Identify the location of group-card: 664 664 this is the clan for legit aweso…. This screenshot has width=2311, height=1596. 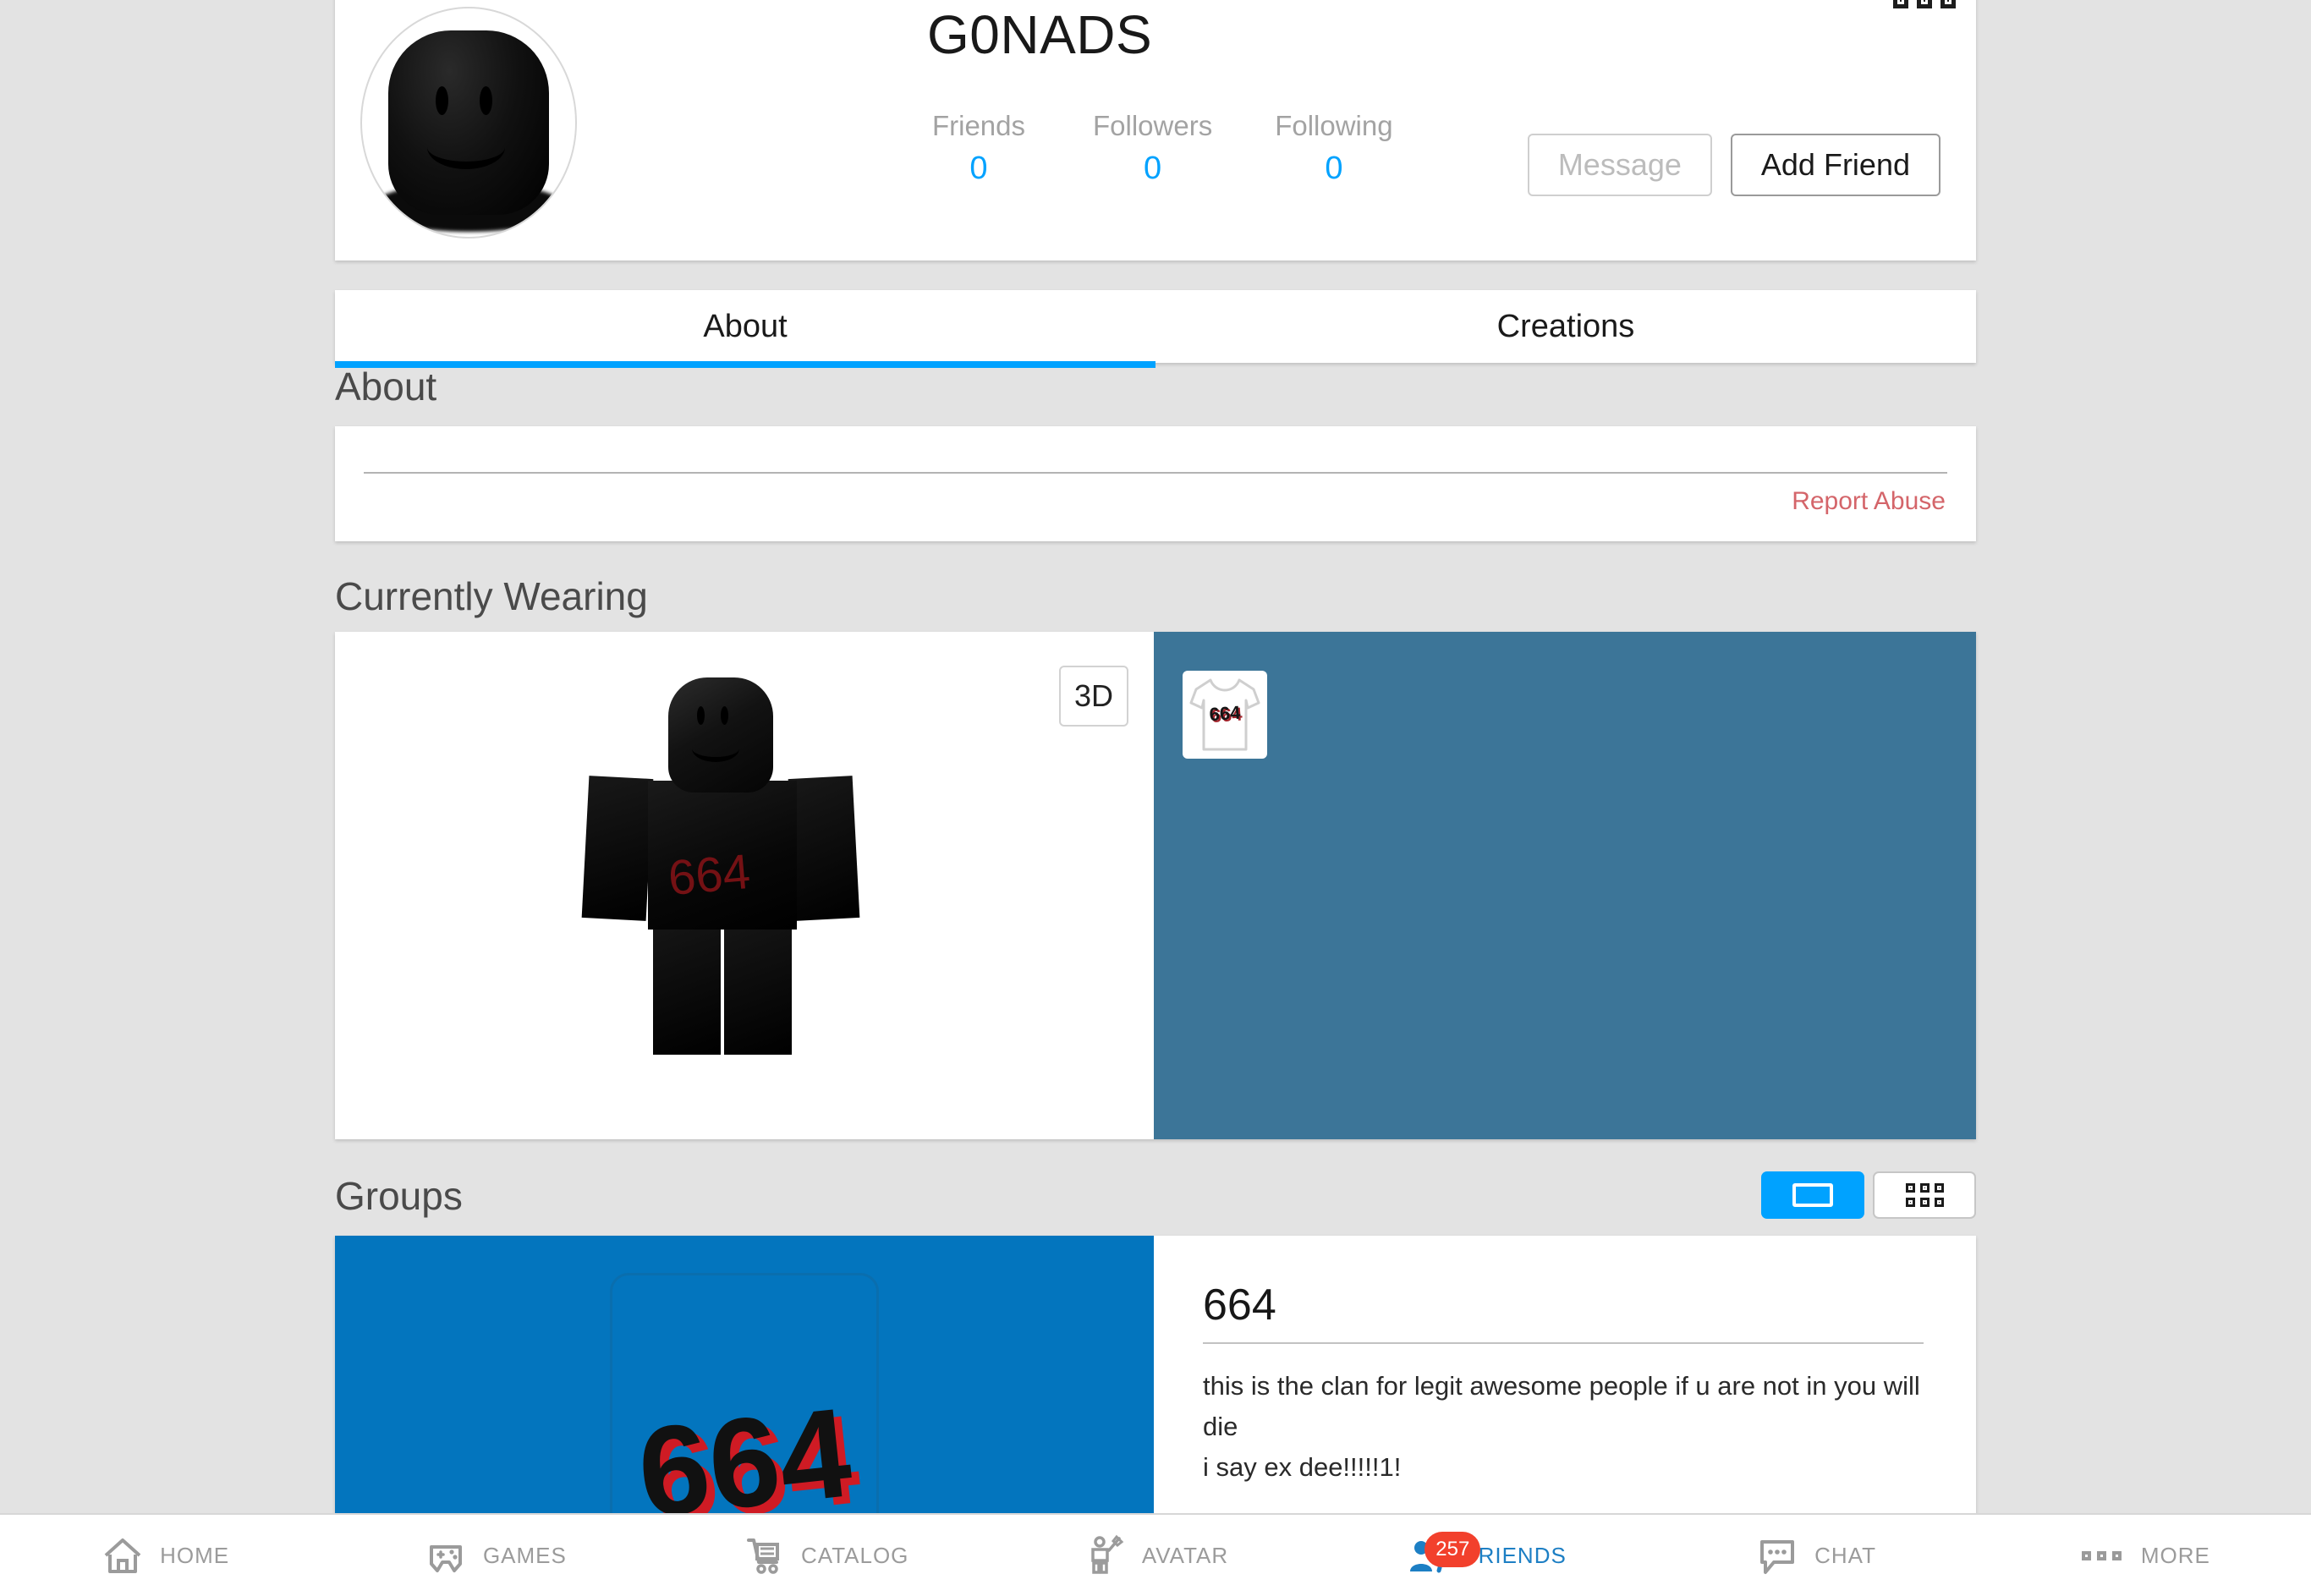
(1155, 1375).